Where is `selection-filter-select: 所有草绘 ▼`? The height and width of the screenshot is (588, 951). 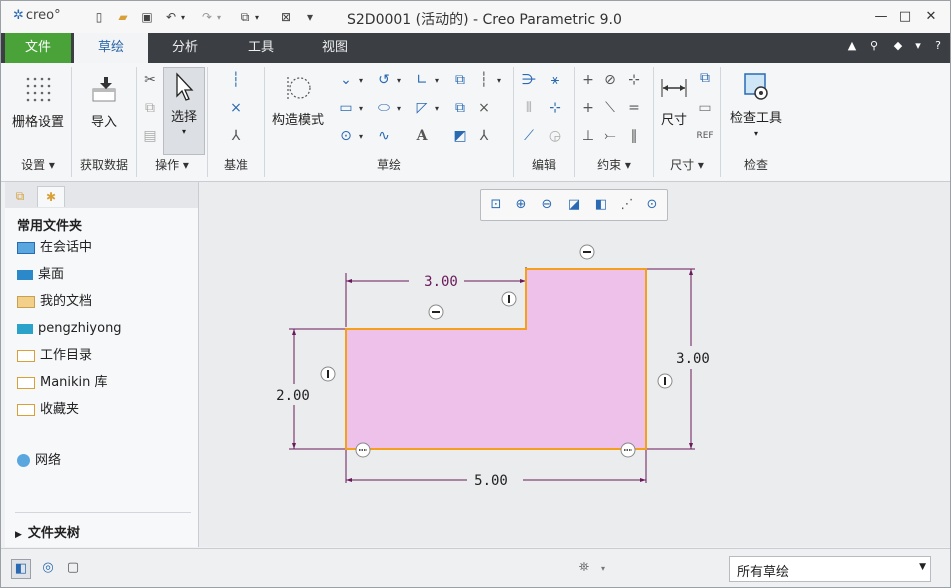 selection-filter-select: 所有草绘 ▼ is located at coordinates (830, 569).